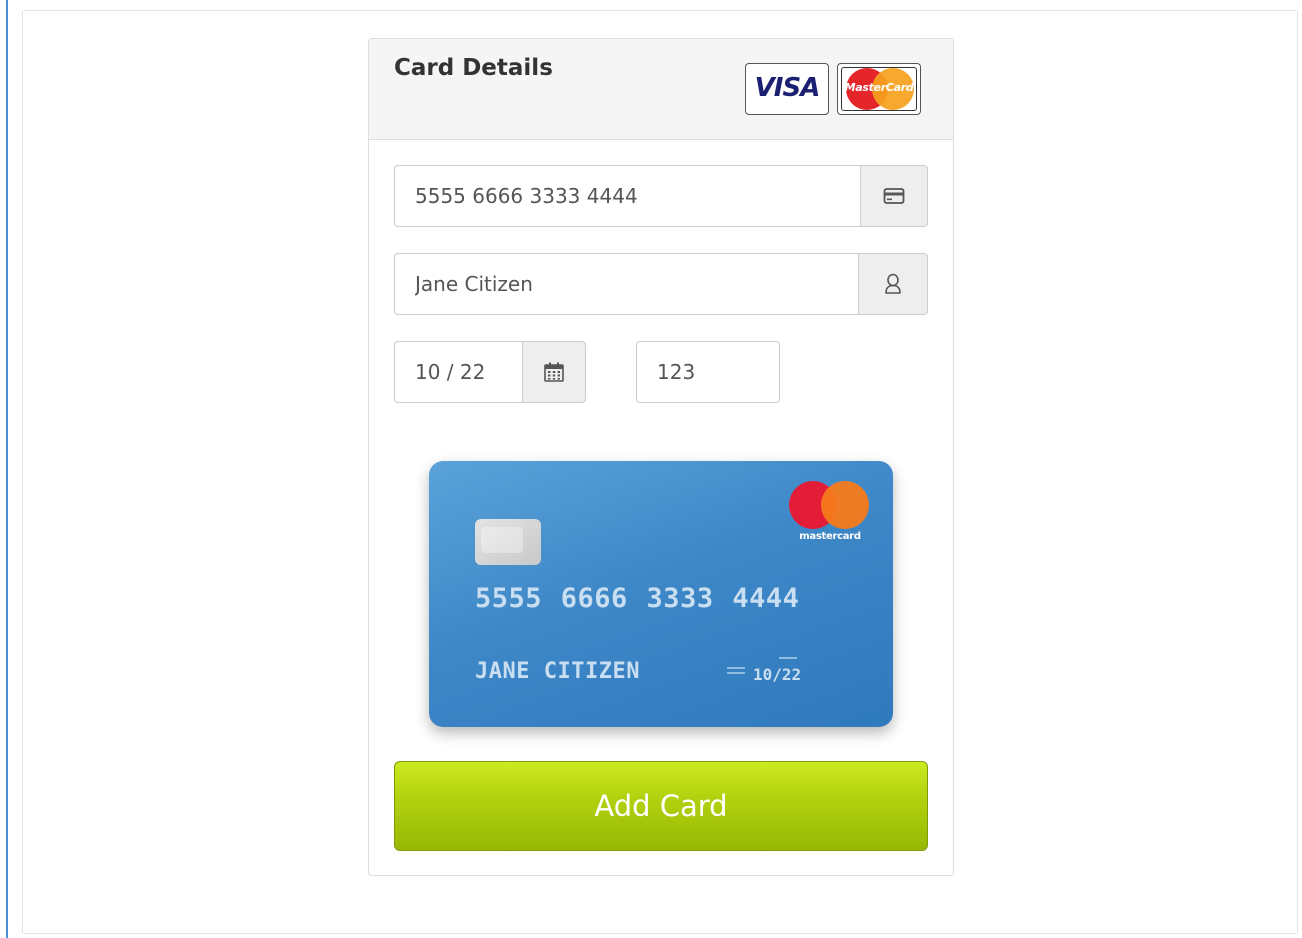 The height and width of the screenshot is (938, 1302). What do you see at coordinates (788, 658) in the screenshot?
I see `expiry-caption-mark` at bounding box center [788, 658].